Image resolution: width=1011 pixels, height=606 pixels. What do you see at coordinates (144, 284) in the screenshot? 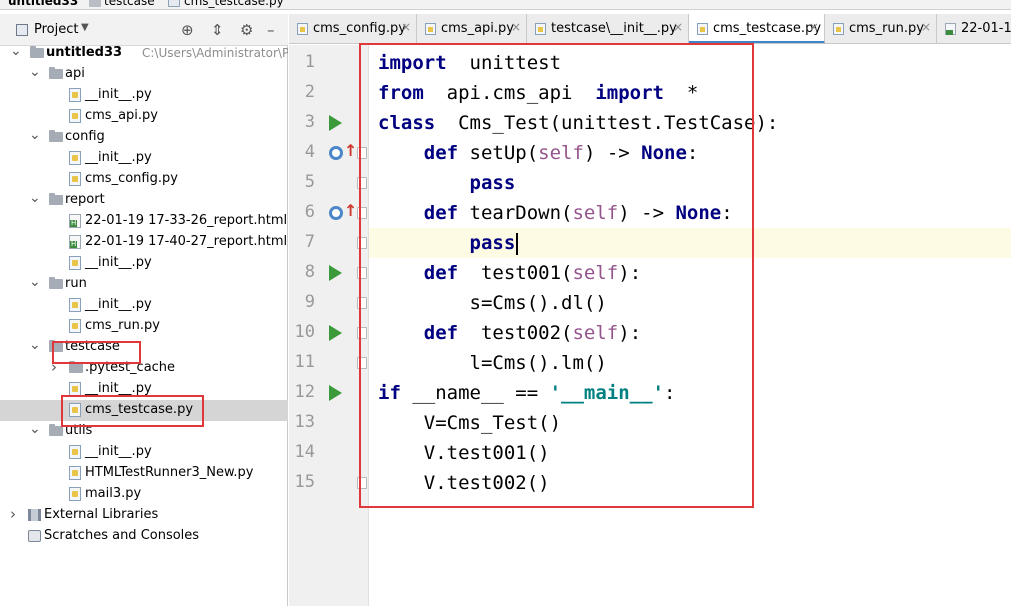
I see `tree-item: ⌄ run` at bounding box center [144, 284].